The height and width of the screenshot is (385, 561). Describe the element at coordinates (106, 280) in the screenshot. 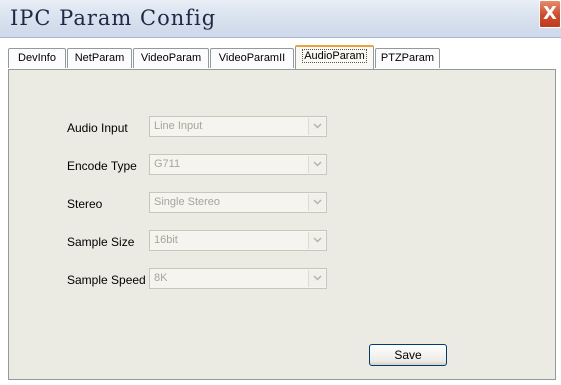

I see `sample-speed-label: Sample Speed` at that location.